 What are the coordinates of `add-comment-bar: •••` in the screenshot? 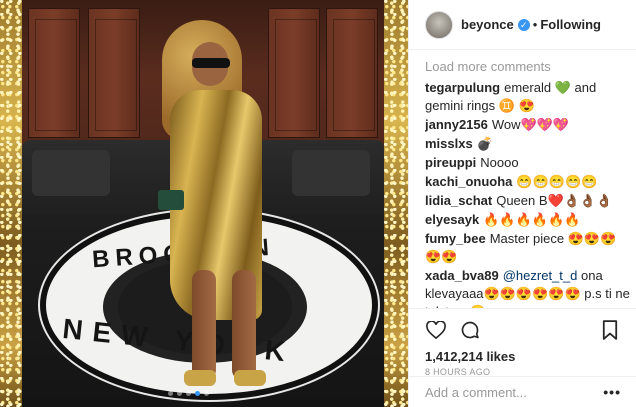 It's located at (522, 391).